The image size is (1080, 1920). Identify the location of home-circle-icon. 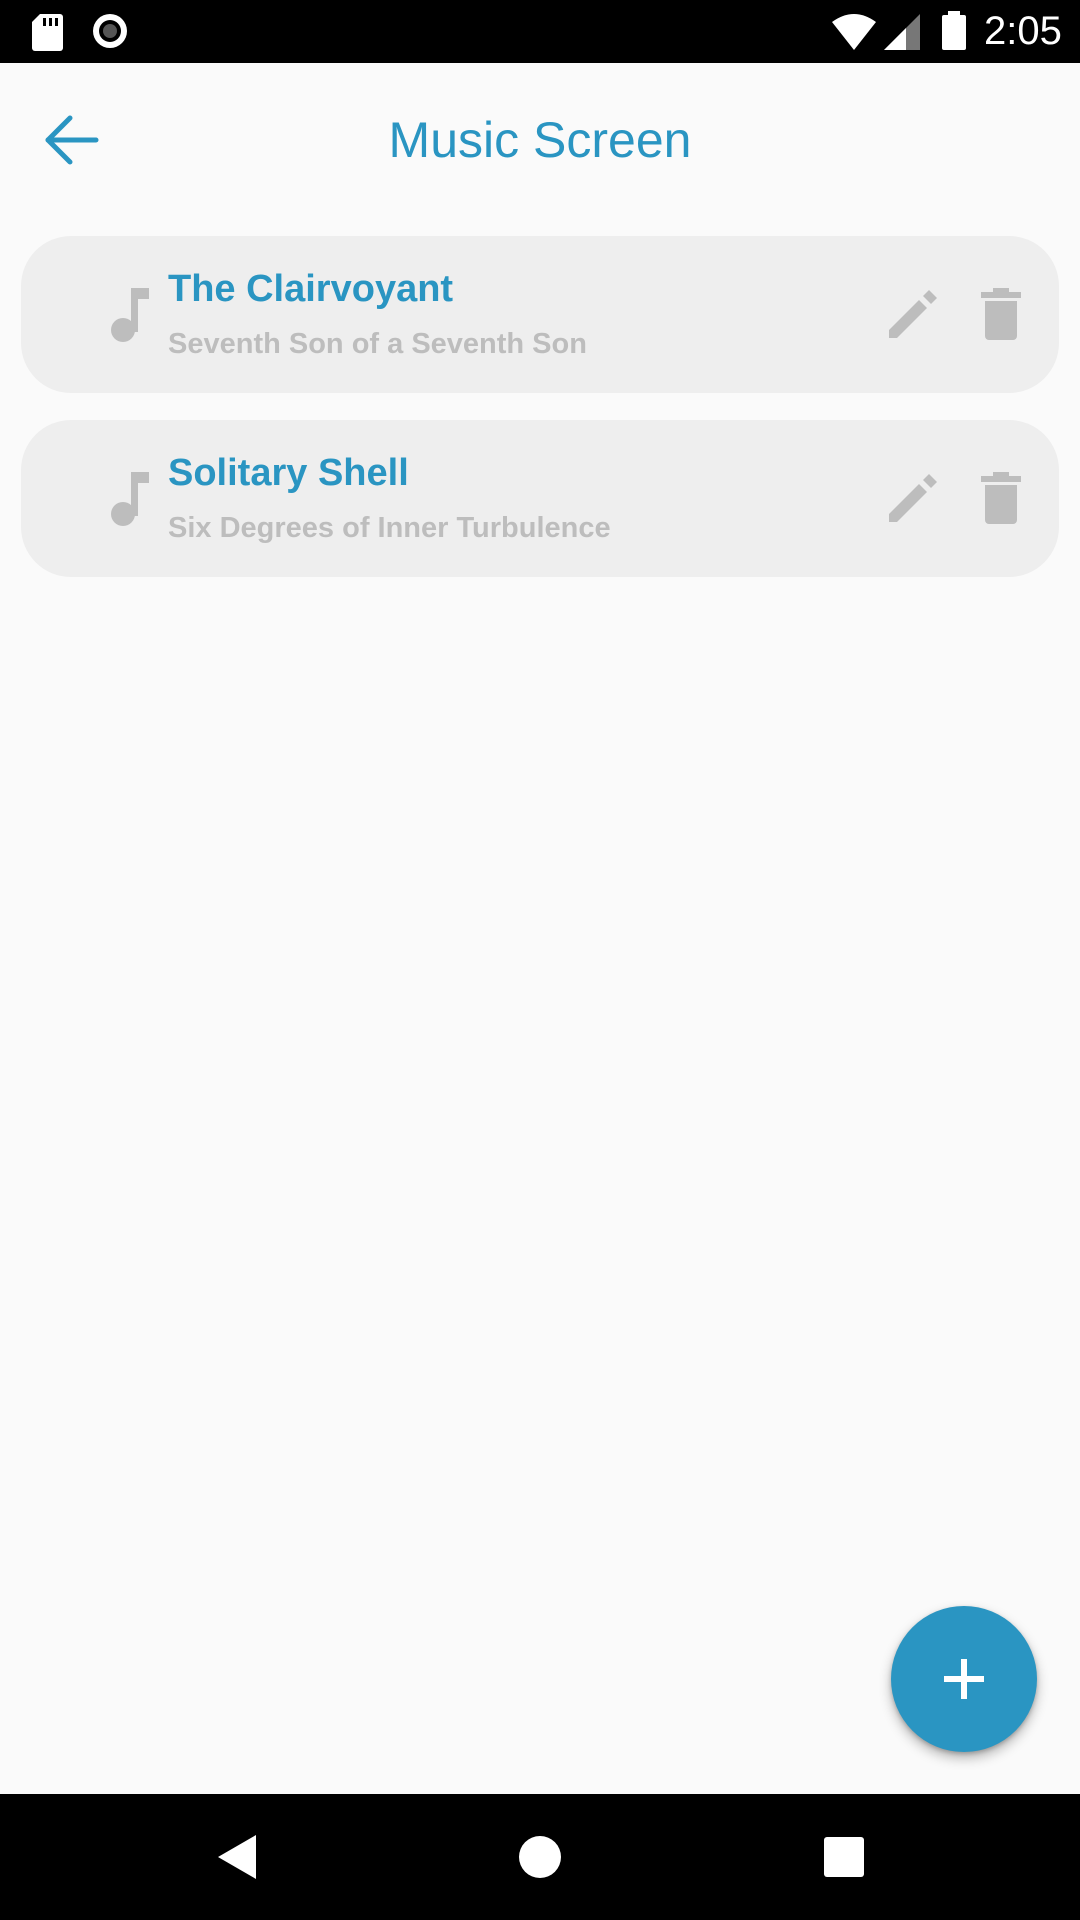
(540, 1857).